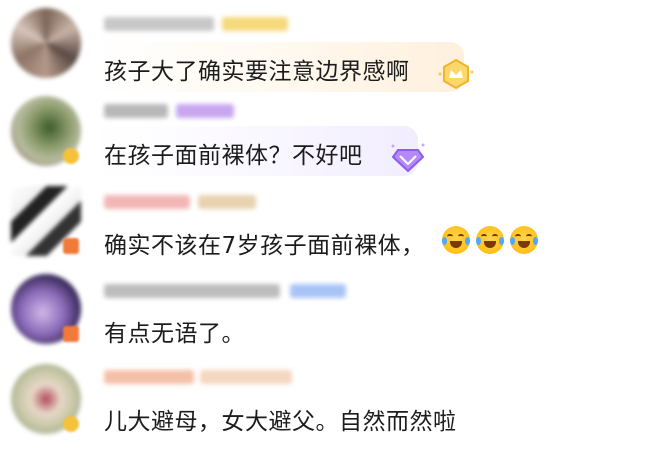 Image resolution: width=660 pixels, height=453 pixels. Describe the element at coordinates (456, 74) in the screenshot. I see `gold-crown-badge-icon` at that location.